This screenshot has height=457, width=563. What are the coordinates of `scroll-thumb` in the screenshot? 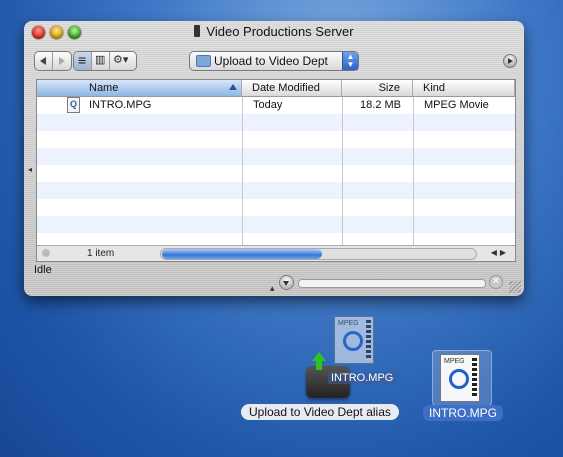 It's located at (242, 254).